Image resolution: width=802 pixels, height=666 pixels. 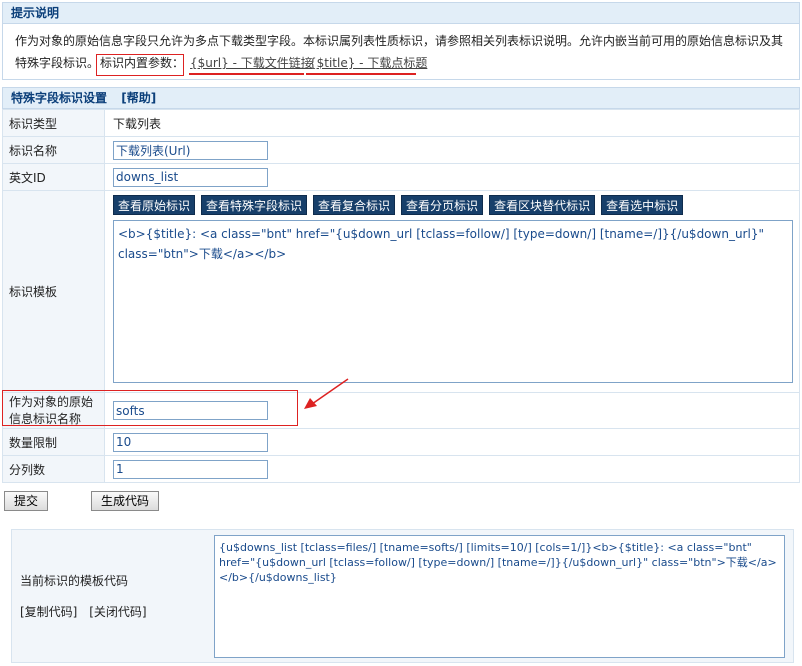 What do you see at coordinates (401, 13) in the screenshot?
I see `tip-heading: 提示说明` at bounding box center [401, 13].